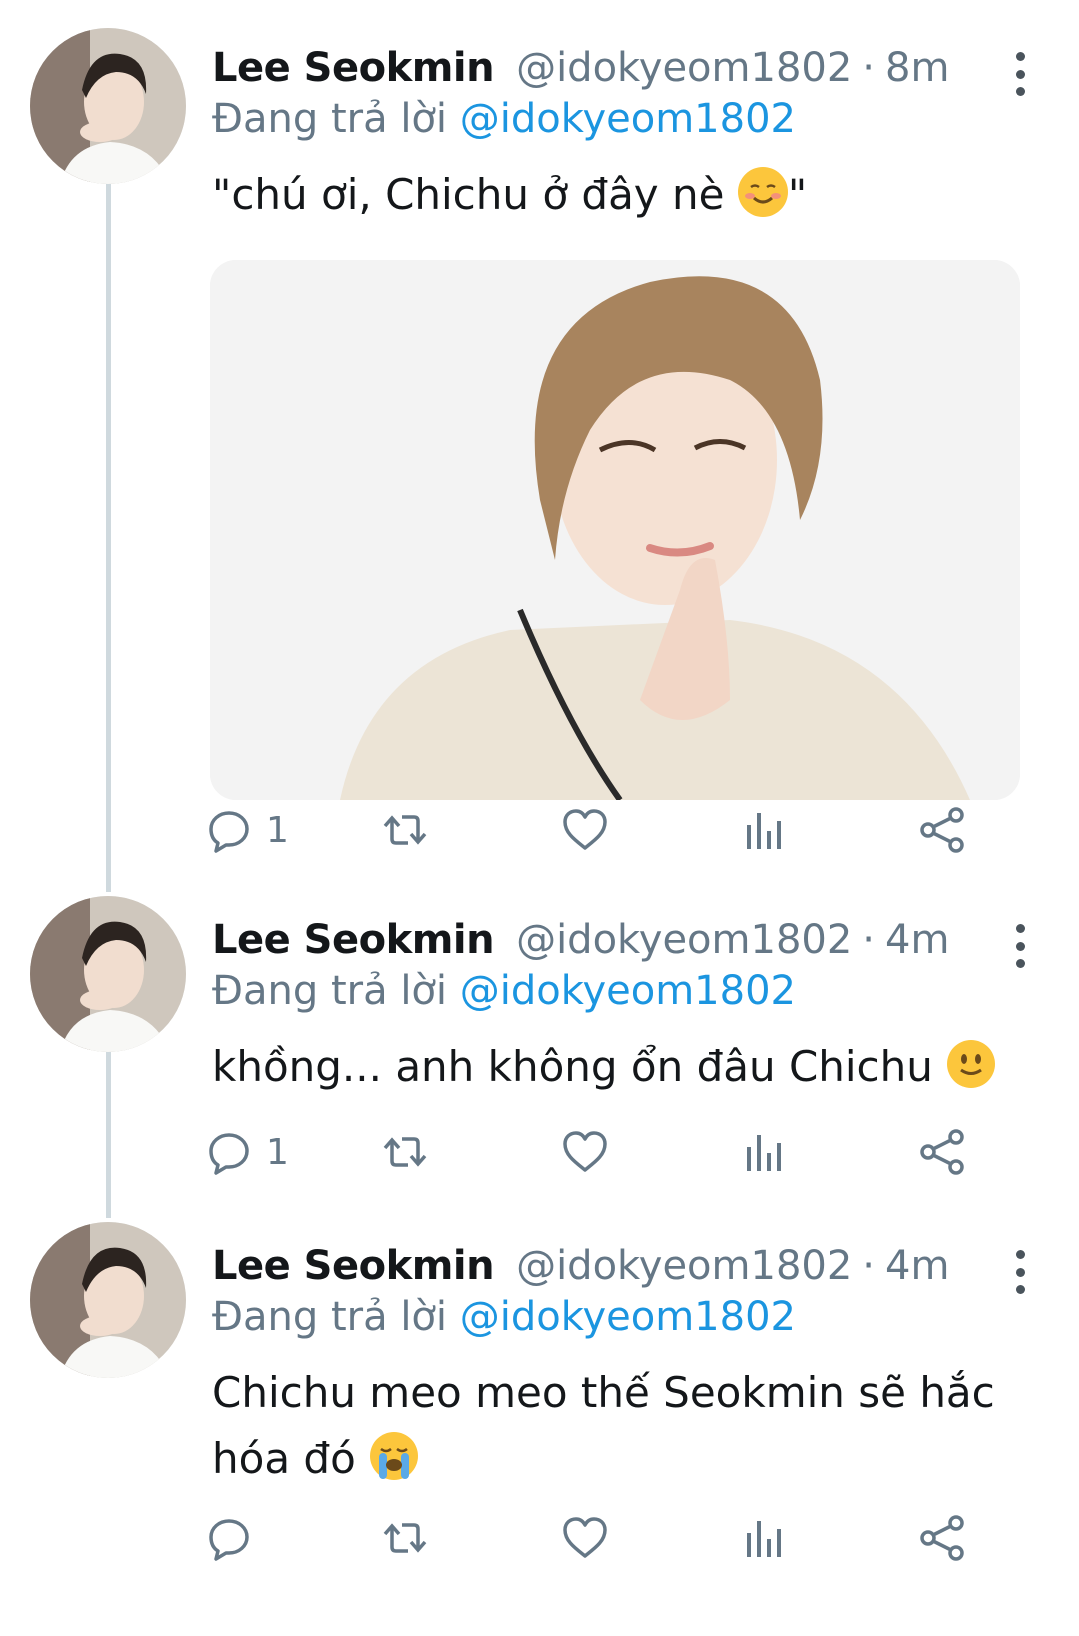 This screenshot has height=1636, width=1079. I want to click on tweet-text: khồng... anh không ổn đâu Chichu, so click(622, 1067).